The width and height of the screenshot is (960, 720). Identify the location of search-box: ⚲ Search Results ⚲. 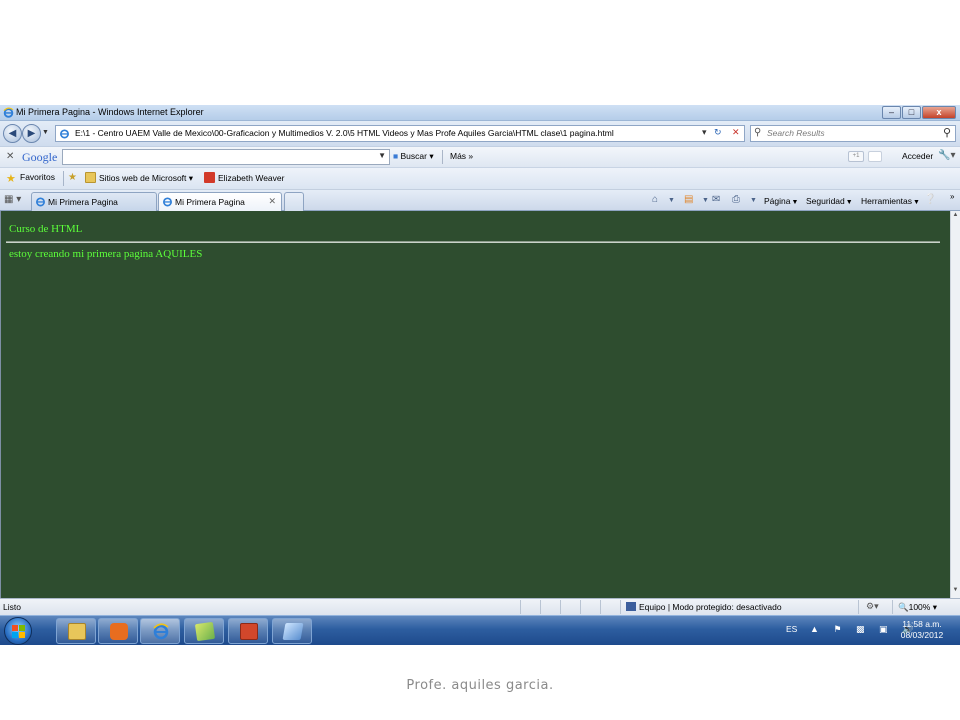
(853, 133).